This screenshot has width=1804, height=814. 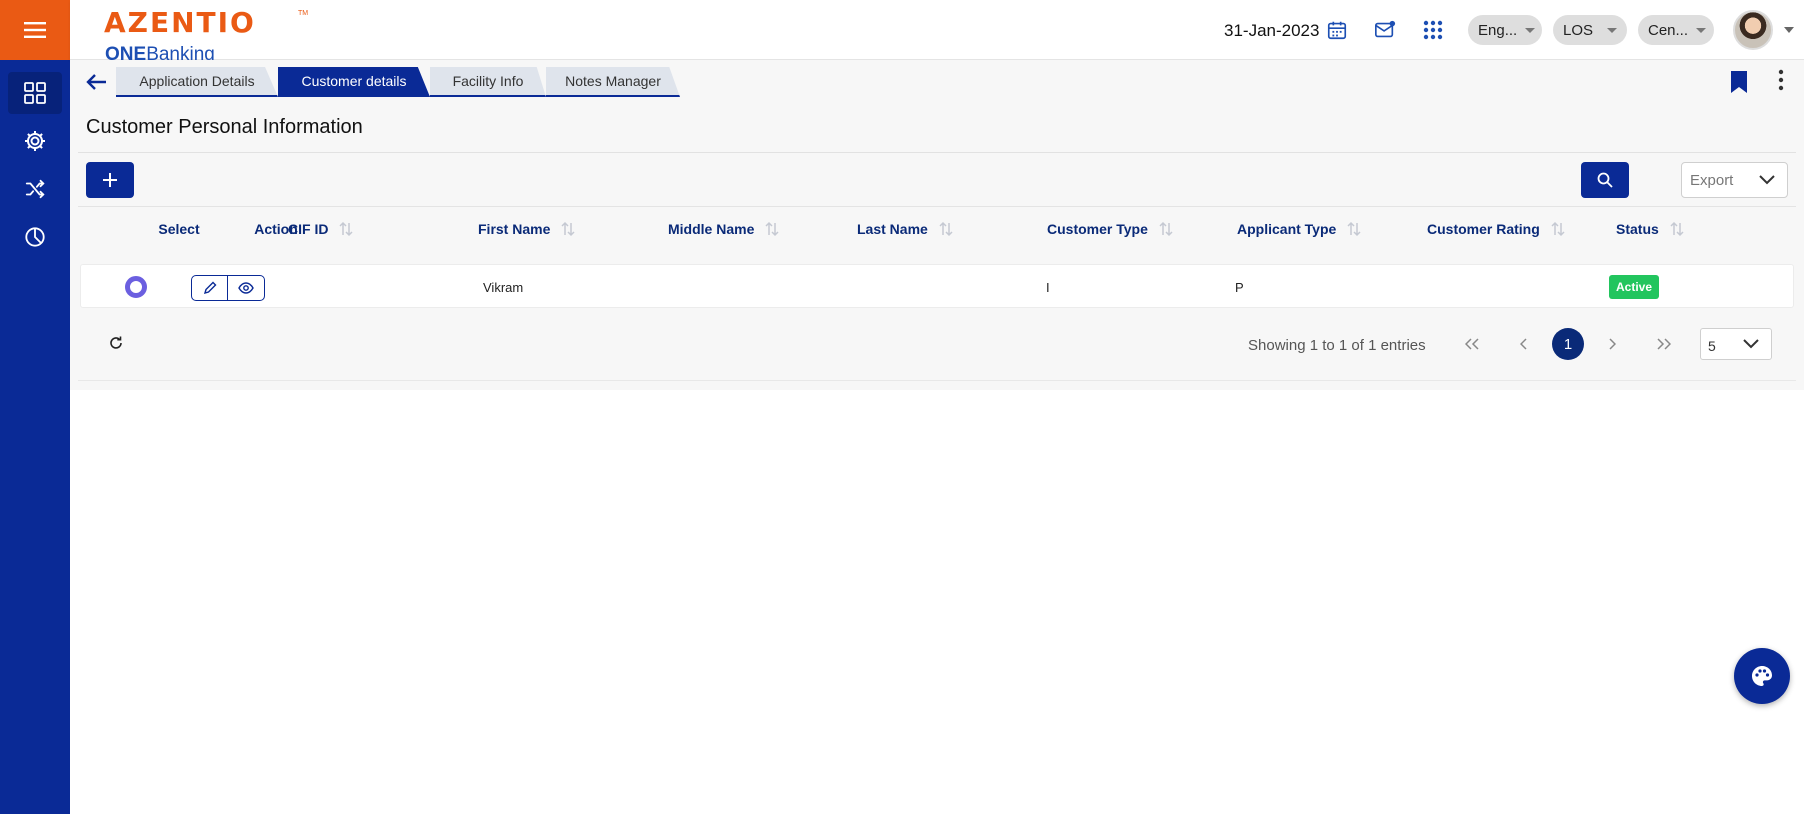 I want to click on palette-icon, so click(x=1762, y=676).